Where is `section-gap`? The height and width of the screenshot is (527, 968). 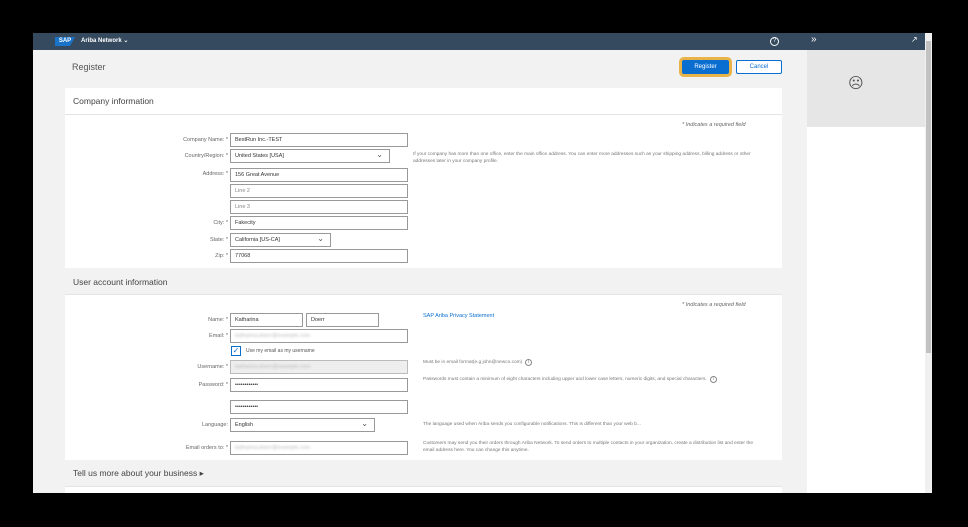 section-gap is located at coordinates (423, 281).